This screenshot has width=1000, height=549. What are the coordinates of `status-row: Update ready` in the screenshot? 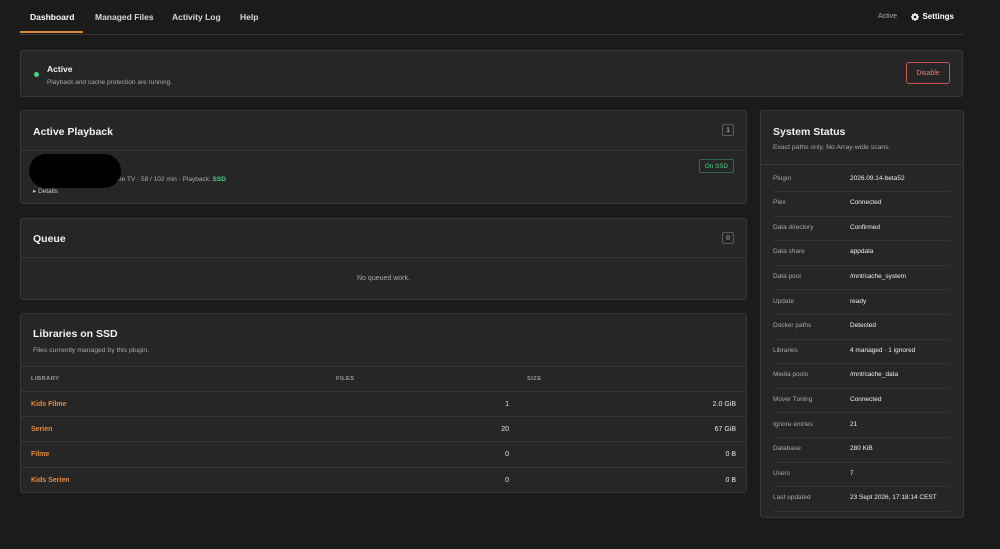 It's located at (862, 303).